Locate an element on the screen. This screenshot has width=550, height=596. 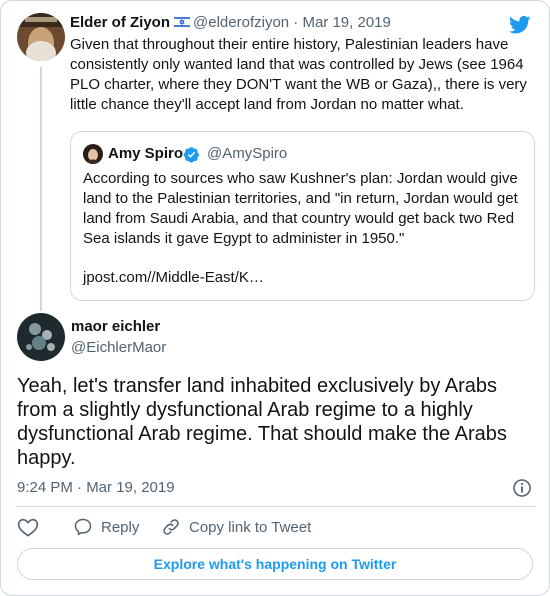
quoted-author-handle: @AmySpiro is located at coordinates (247, 153).